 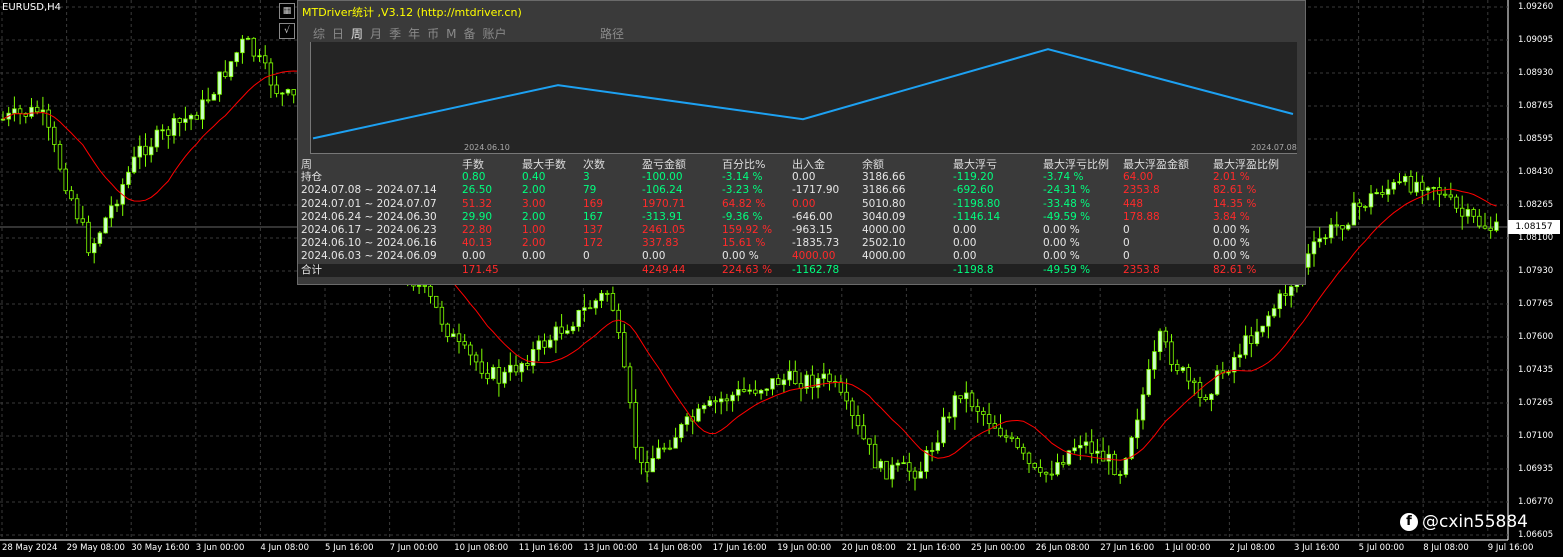 I want to click on checkmark-icon: √, so click(x=287, y=31).